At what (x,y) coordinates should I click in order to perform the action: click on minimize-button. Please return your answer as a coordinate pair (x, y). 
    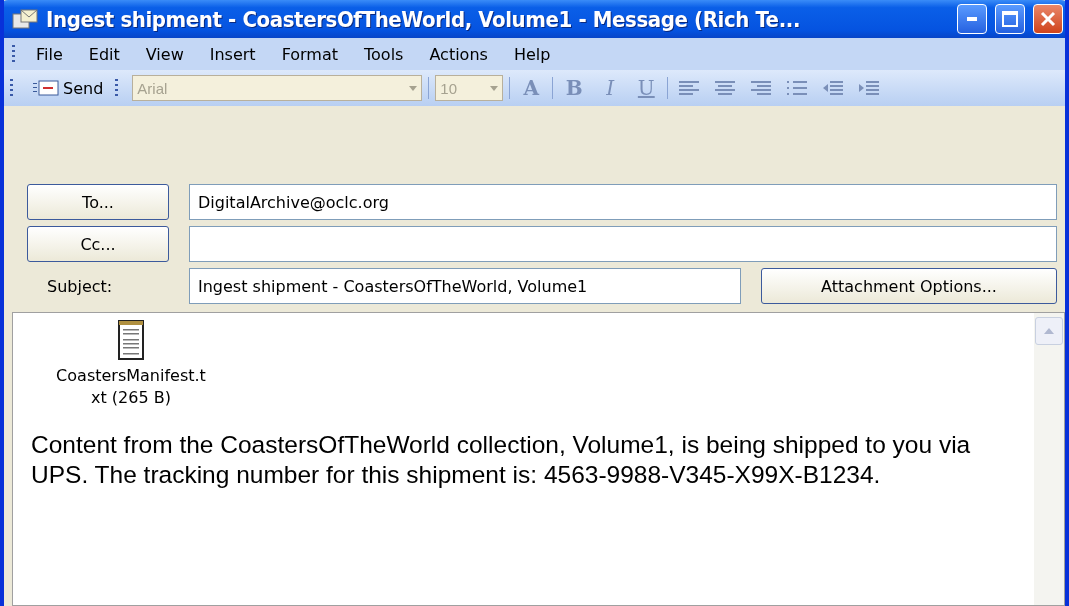
    Looking at the image, I should click on (972, 19).